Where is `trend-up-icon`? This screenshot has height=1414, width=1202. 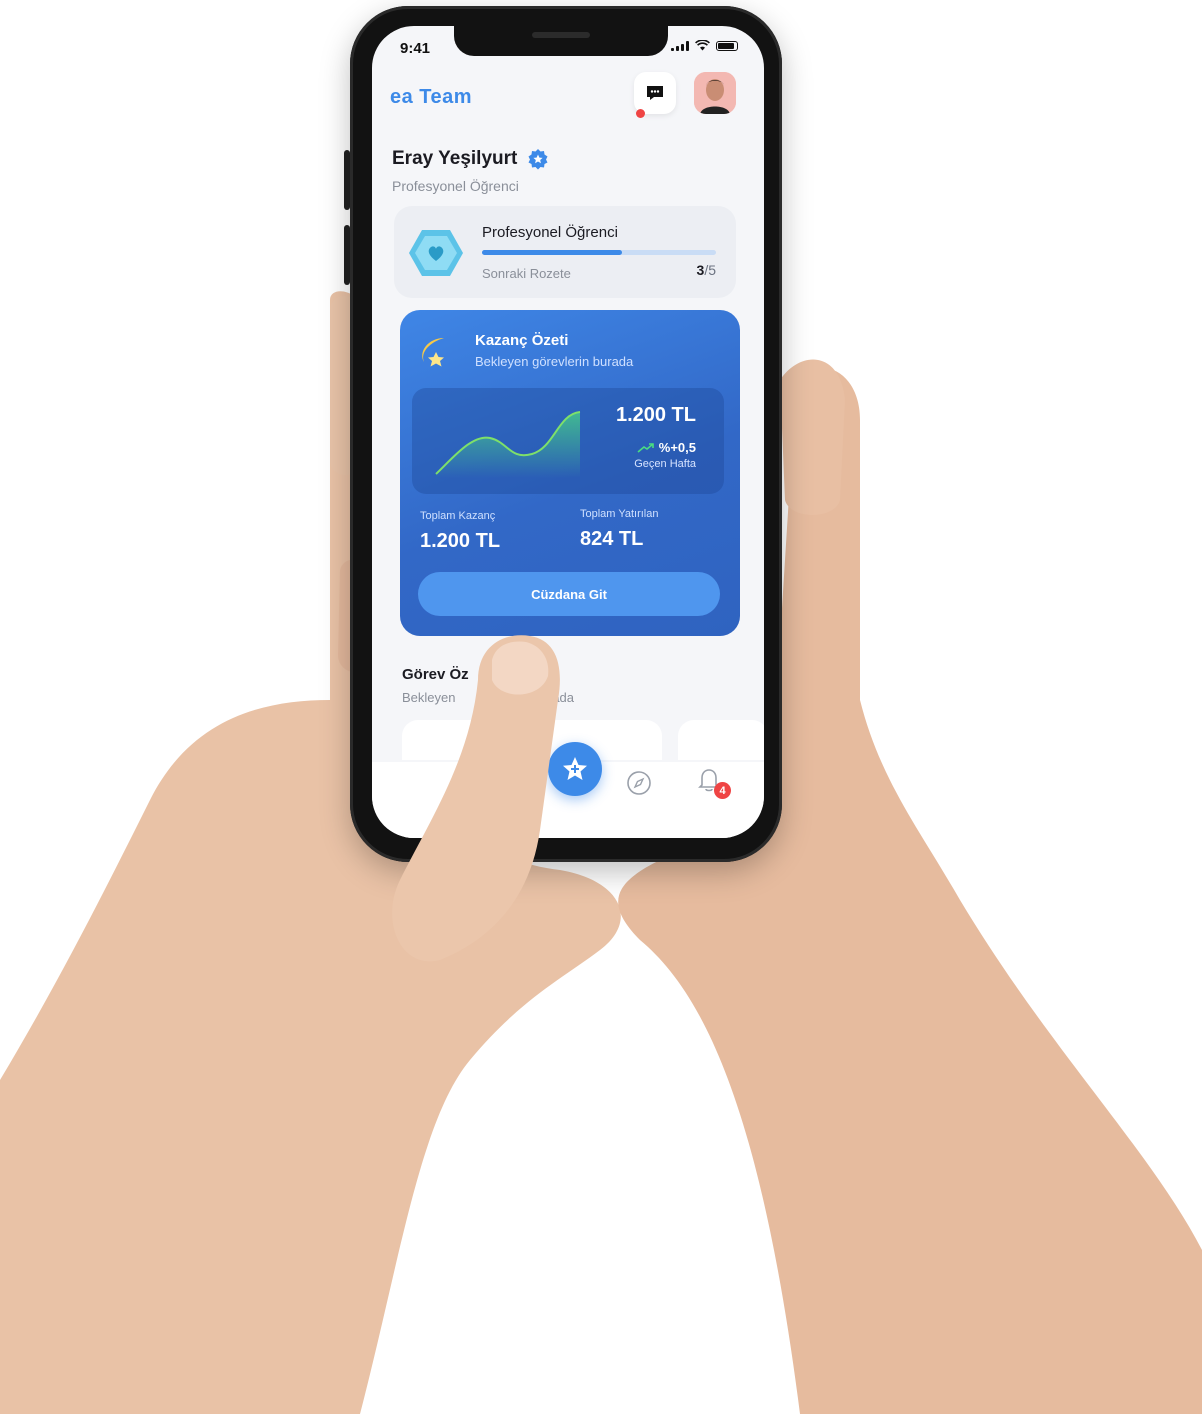
trend-up-icon is located at coordinates (645, 447).